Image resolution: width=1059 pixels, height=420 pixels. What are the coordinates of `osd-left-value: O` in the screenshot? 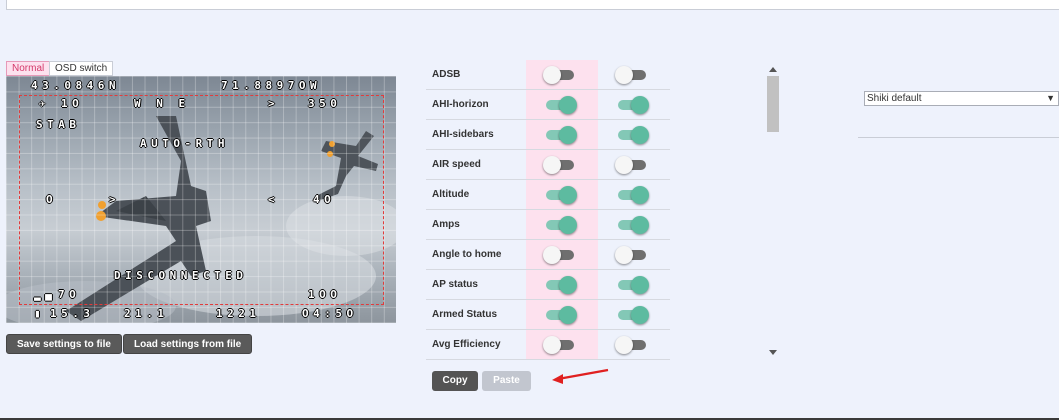 It's located at (52, 199).